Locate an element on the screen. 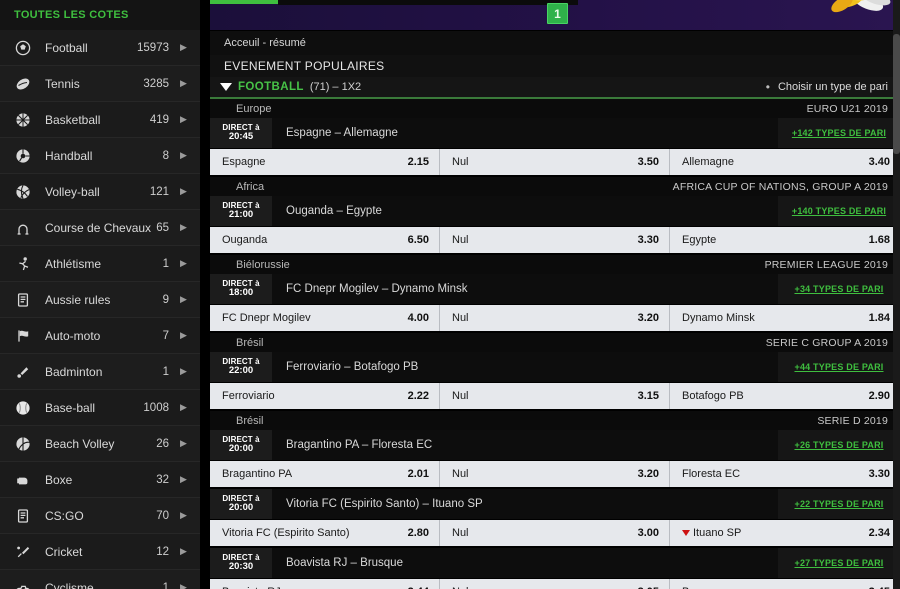 This screenshot has height=589, width=900. sidebar-item-athl-tisme: Athlétisme 1 ▶ is located at coordinates (100, 264).